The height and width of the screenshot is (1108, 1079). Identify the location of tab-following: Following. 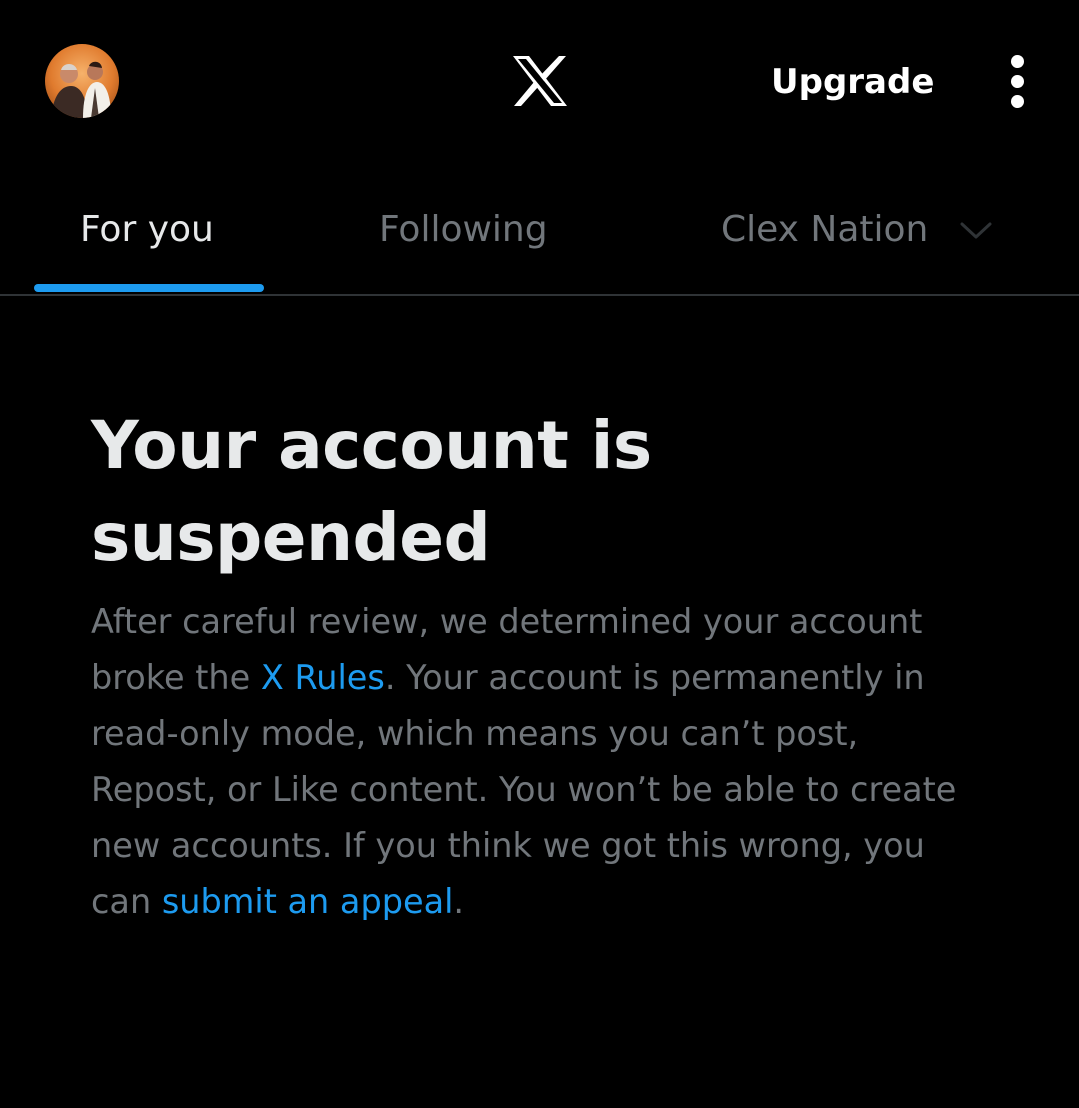
(480, 237).